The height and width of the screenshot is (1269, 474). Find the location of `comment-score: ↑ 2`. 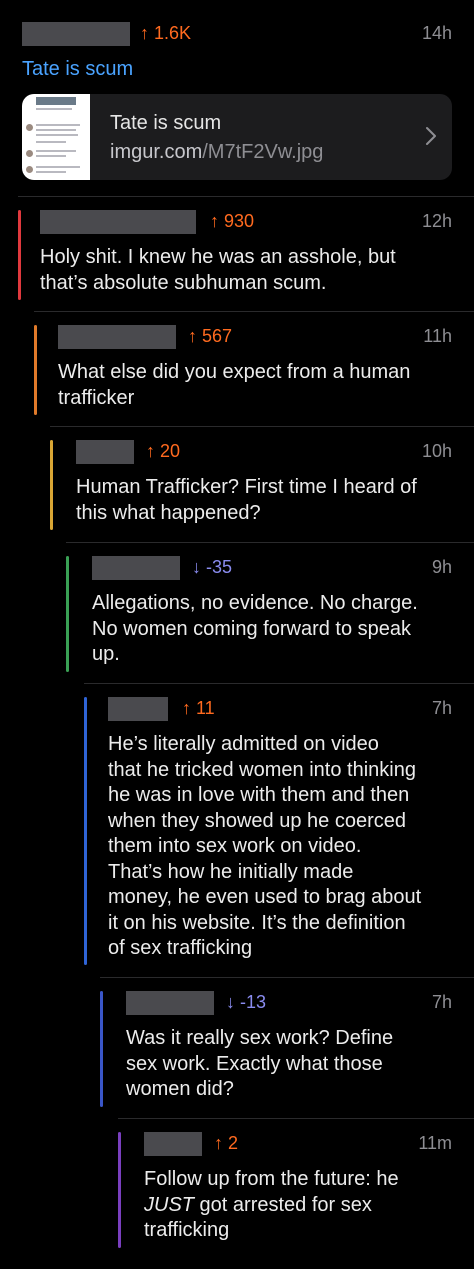

comment-score: ↑ 2 is located at coordinates (226, 1143).